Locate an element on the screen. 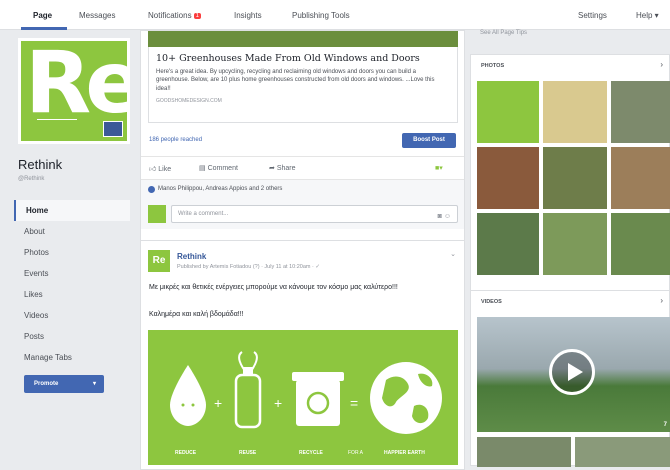 This screenshot has height=470, width=670. share-button: ➦ Share is located at coordinates (282, 168).